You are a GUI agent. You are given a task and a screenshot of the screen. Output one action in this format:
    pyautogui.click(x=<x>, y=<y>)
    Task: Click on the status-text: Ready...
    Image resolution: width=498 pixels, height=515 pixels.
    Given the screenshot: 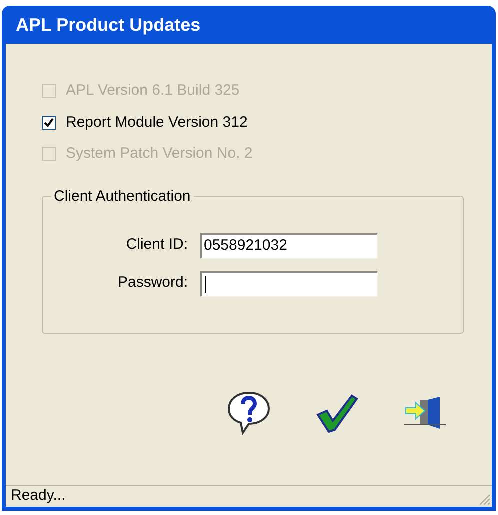 What is the action you would take?
    pyautogui.click(x=38, y=496)
    